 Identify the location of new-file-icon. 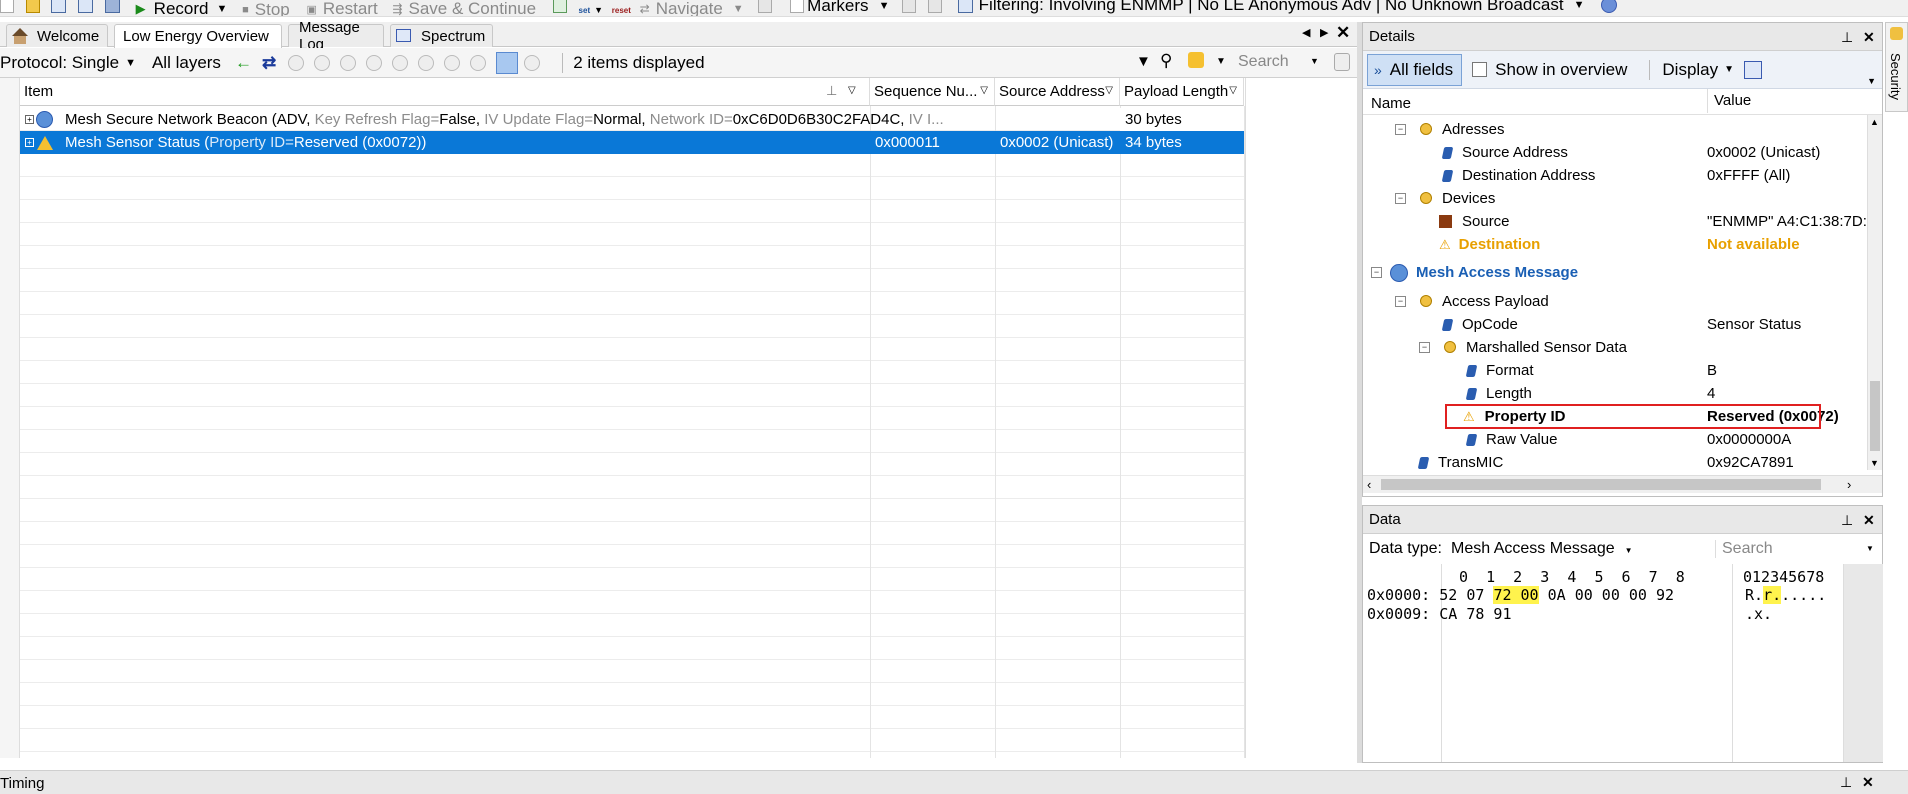
(8, 7).